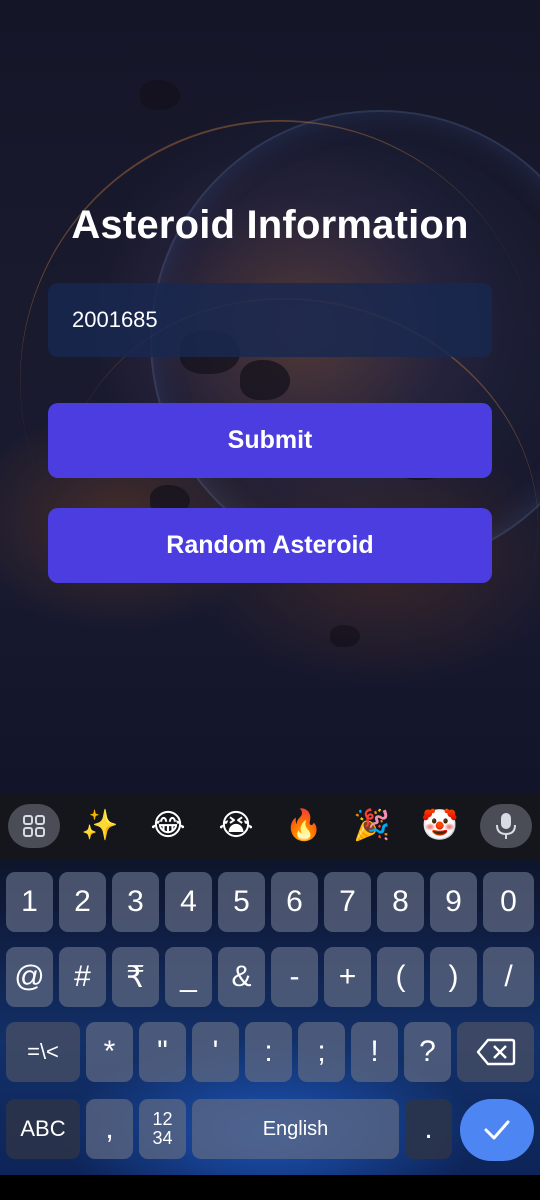 This screenshot has width=540, height=1200. I want to click on key-close-paren: ), so click(453, 977).